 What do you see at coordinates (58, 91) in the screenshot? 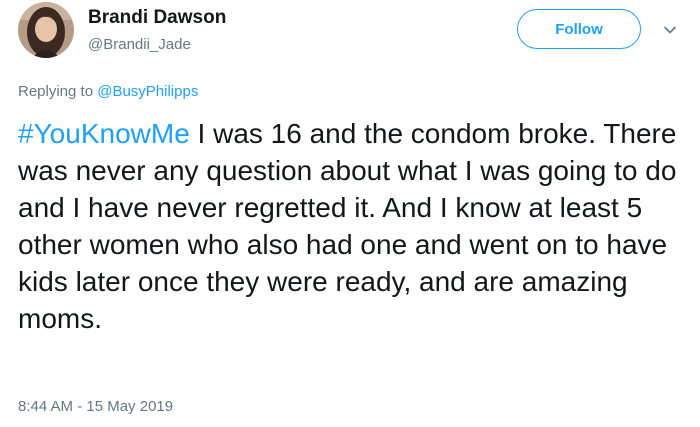
I see `replying-to-label: Replying to` at bounding box center [58, 91].